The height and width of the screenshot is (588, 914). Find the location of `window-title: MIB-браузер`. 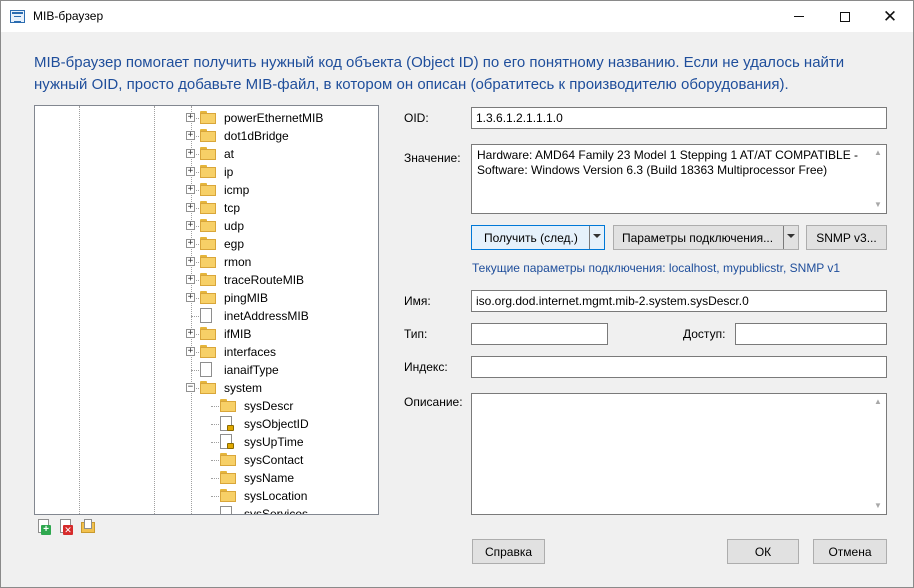

window-title: MIB-браузер is located at coordinates (68, 16).